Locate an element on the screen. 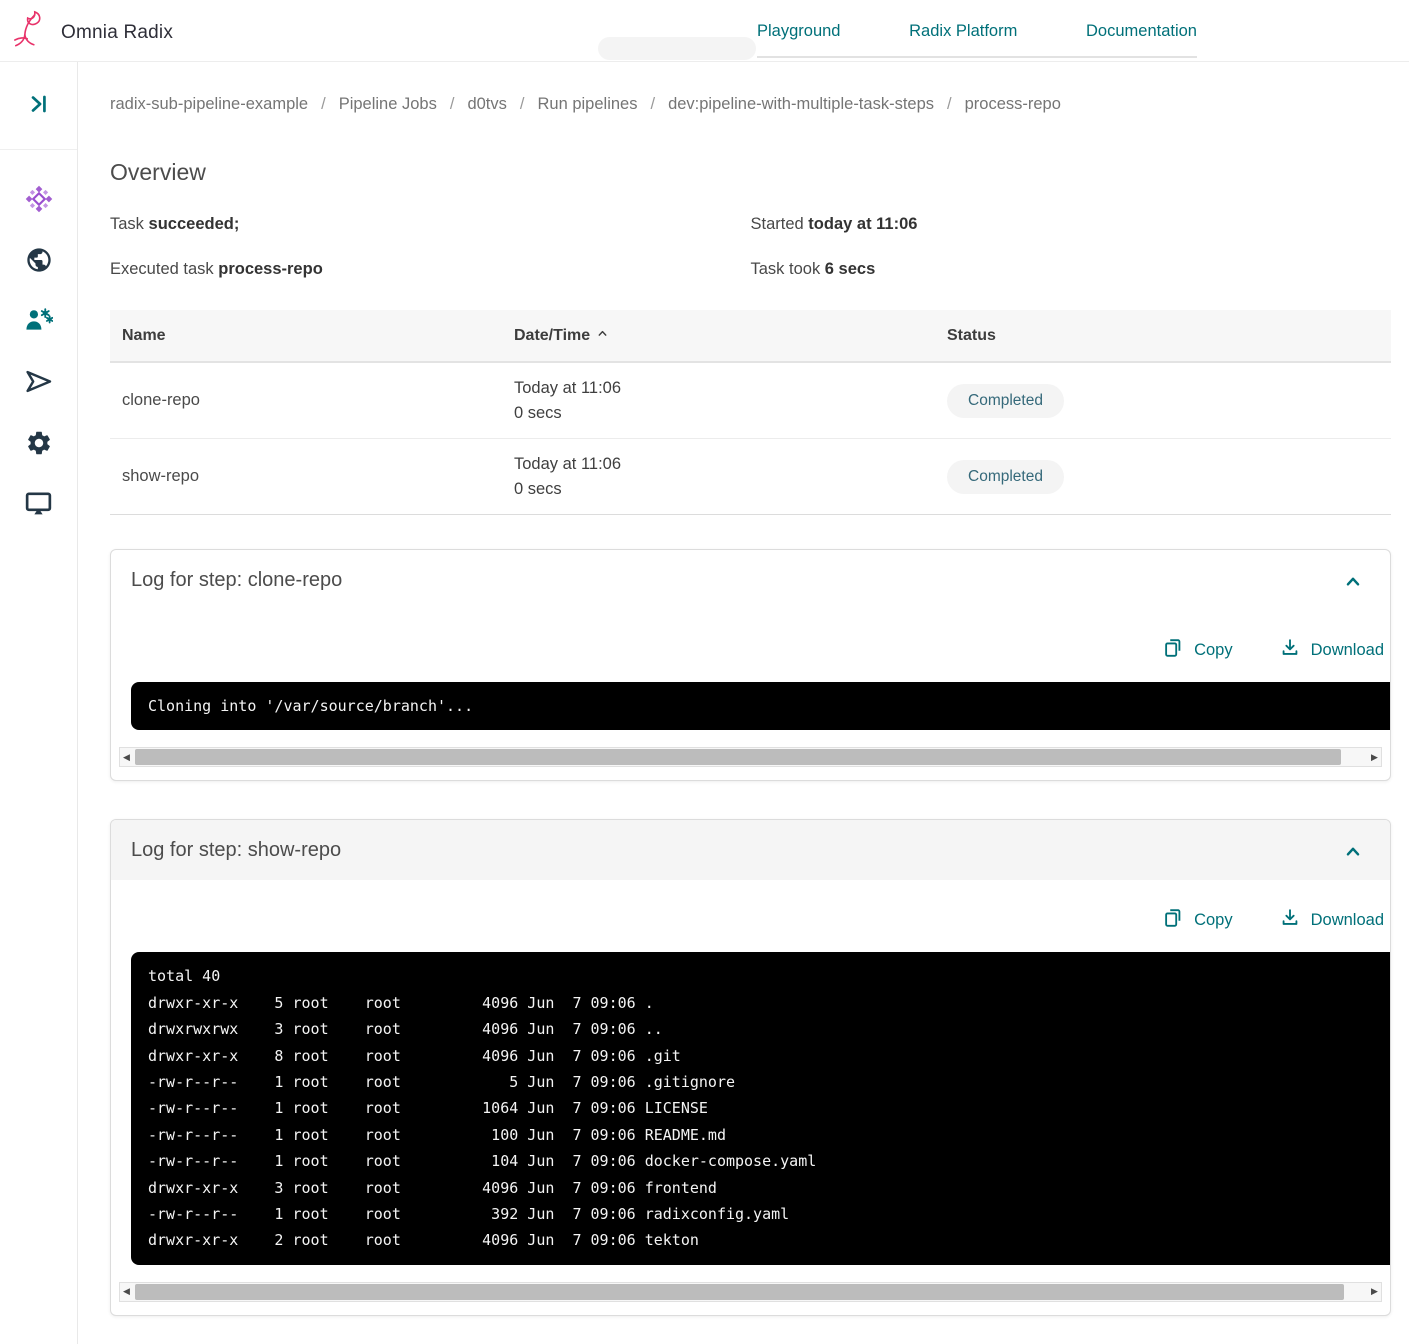 This screenshot has width=1409, height=1344. user-settings-icon is located at coordinates (39, 323).